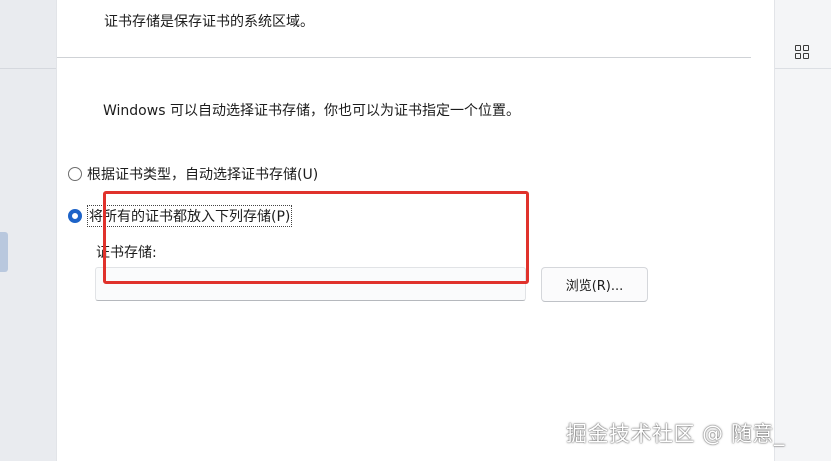  I want to click on background-tab, so click(4, 252).